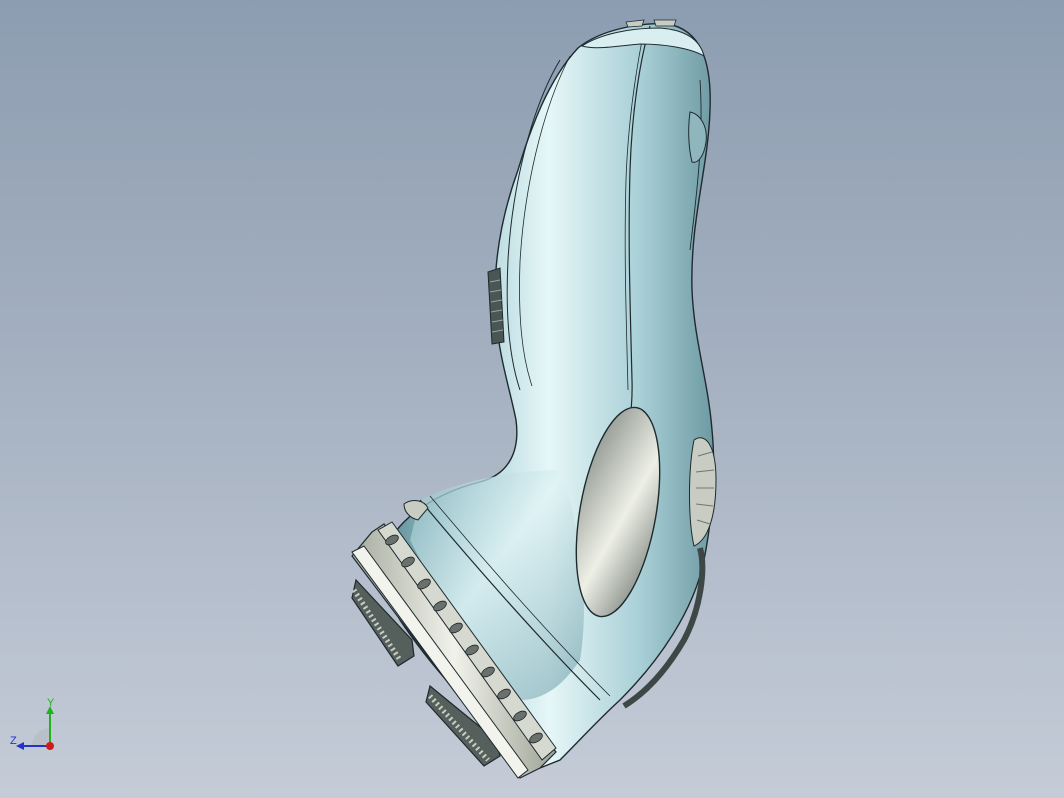 The image size is (1064, 798). What do you see at coordinates (51, 703) in the screenshot?
I see `y-axis-label: Y` at bounding box center [51, 703].